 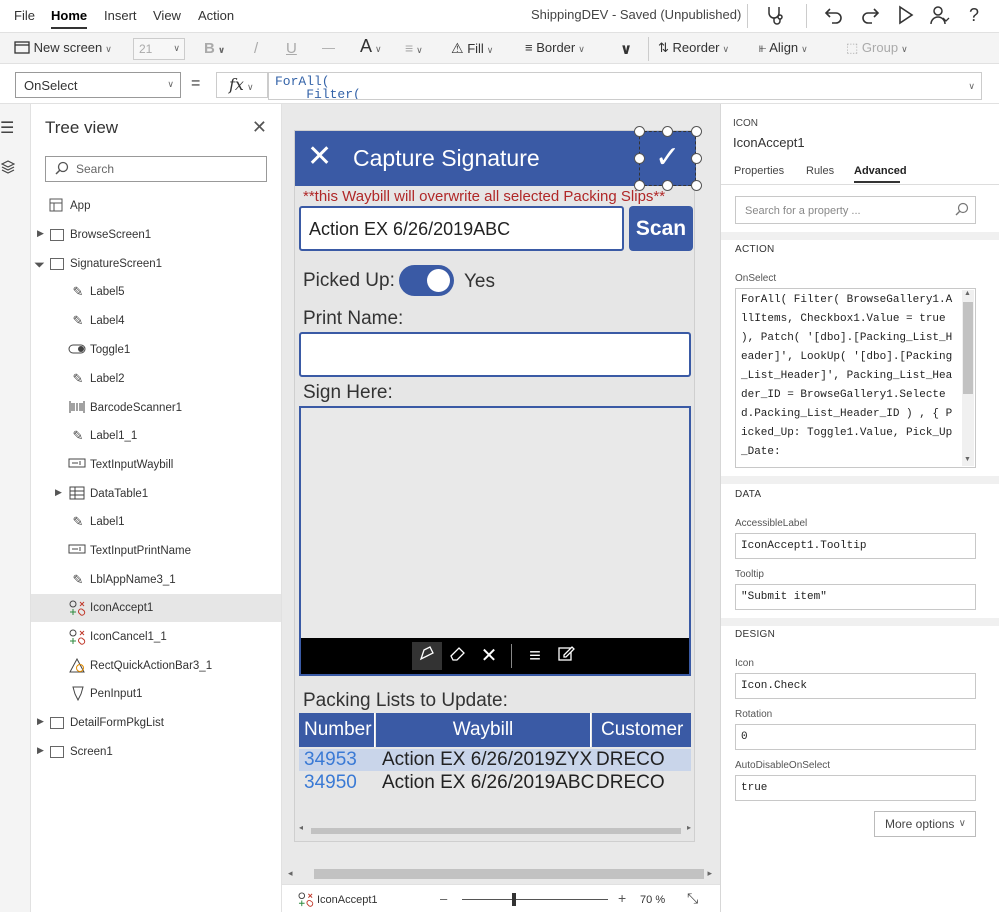 What do you see at coordinates (834, 15) in the screenshot?
I see `undo-icon` at bounding box center [834, 15].